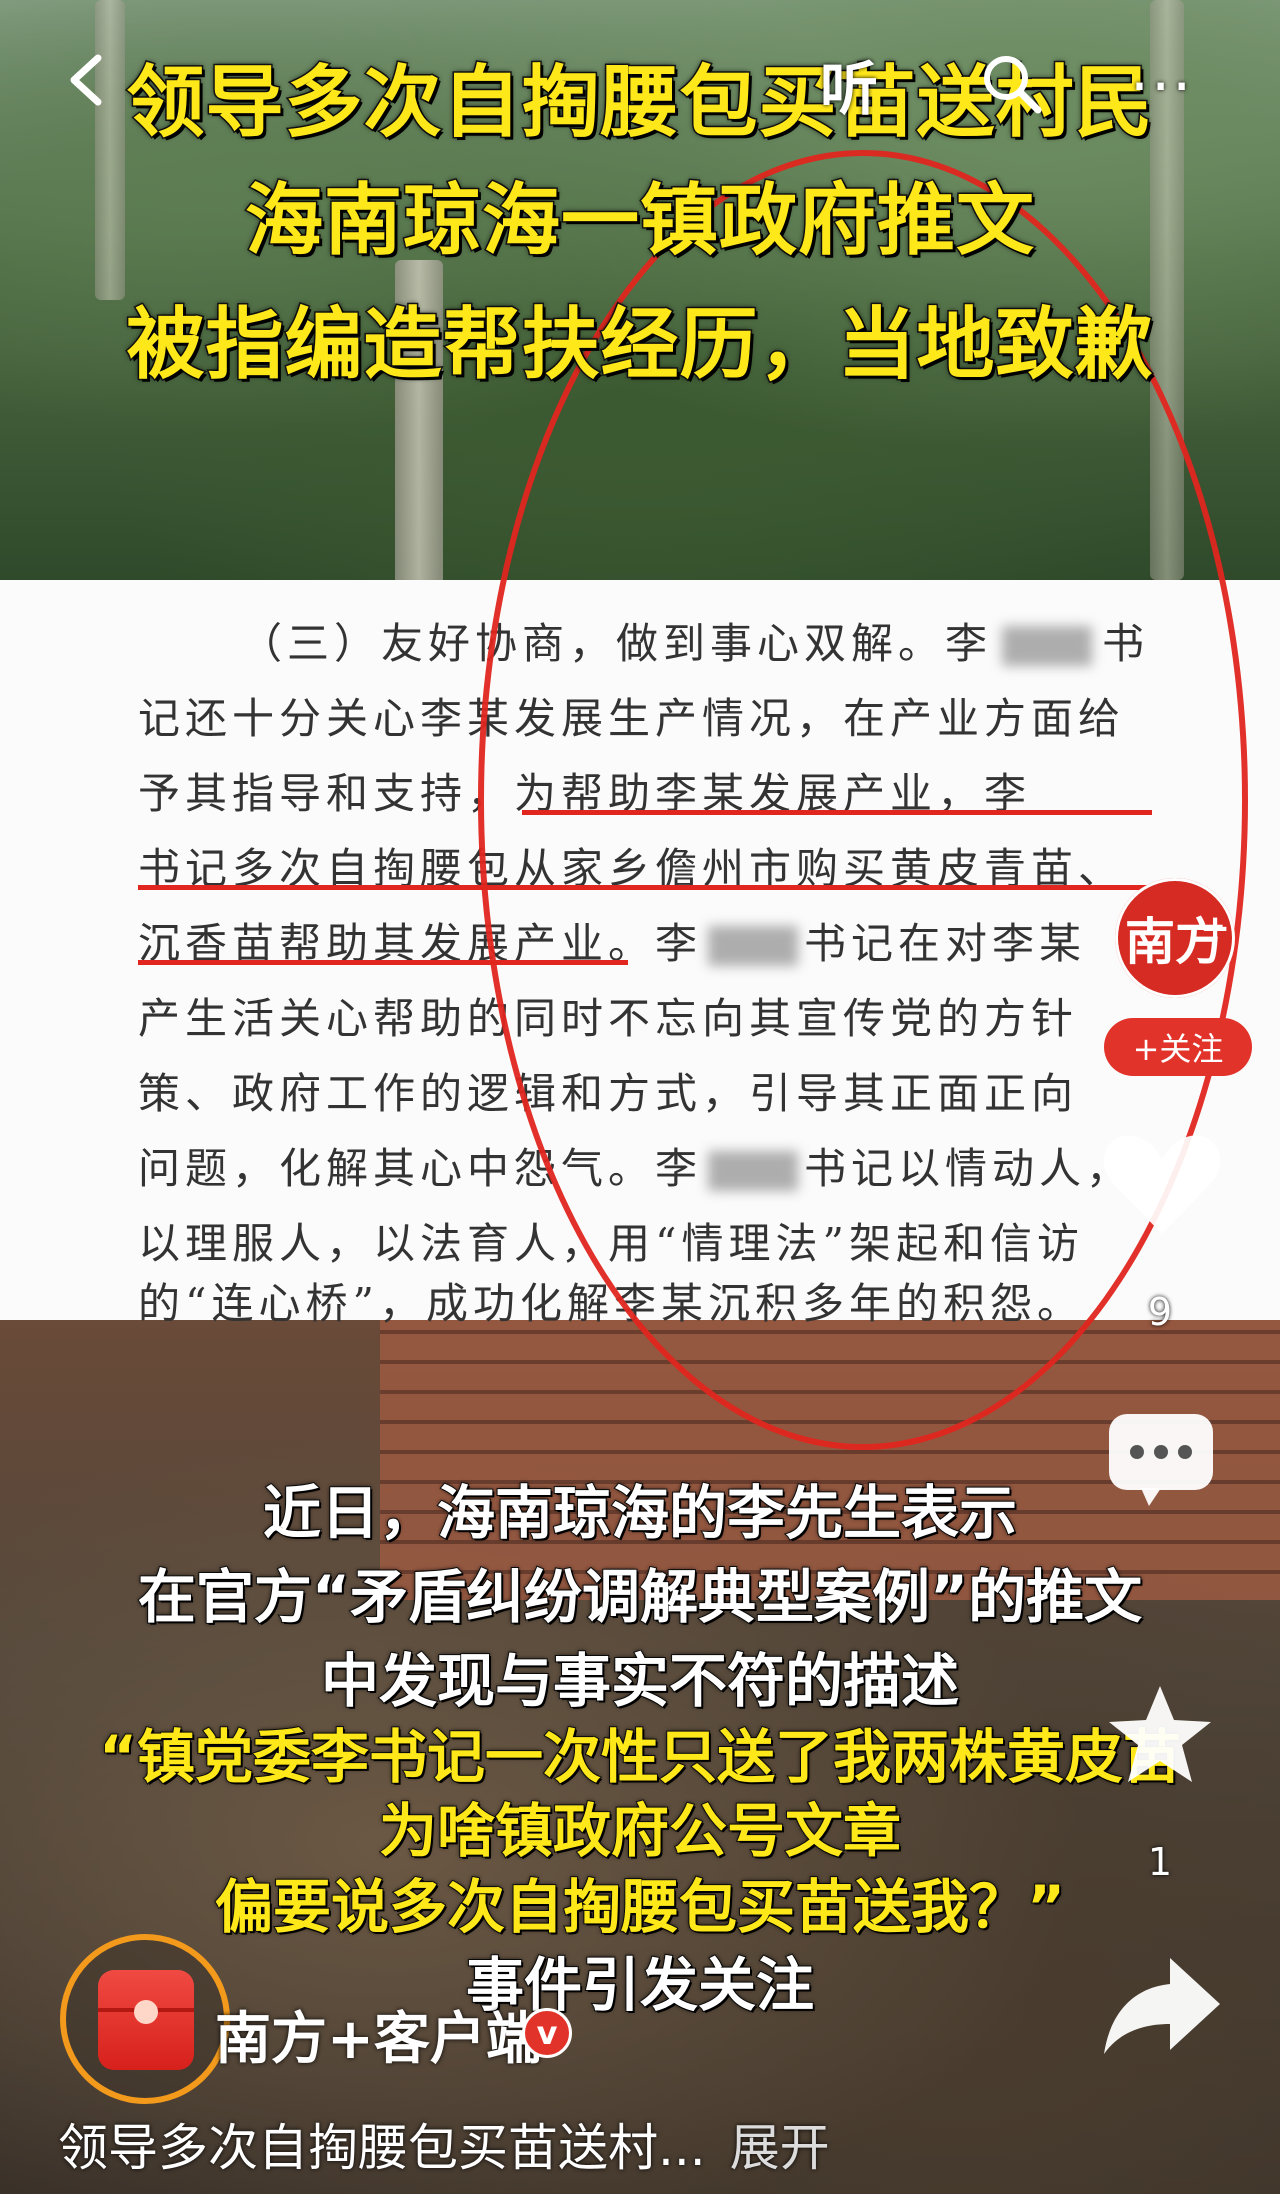 The width and height of the screenshot is (1280, 2194). I want to click on like-count: 9, so click(1160, 1312).